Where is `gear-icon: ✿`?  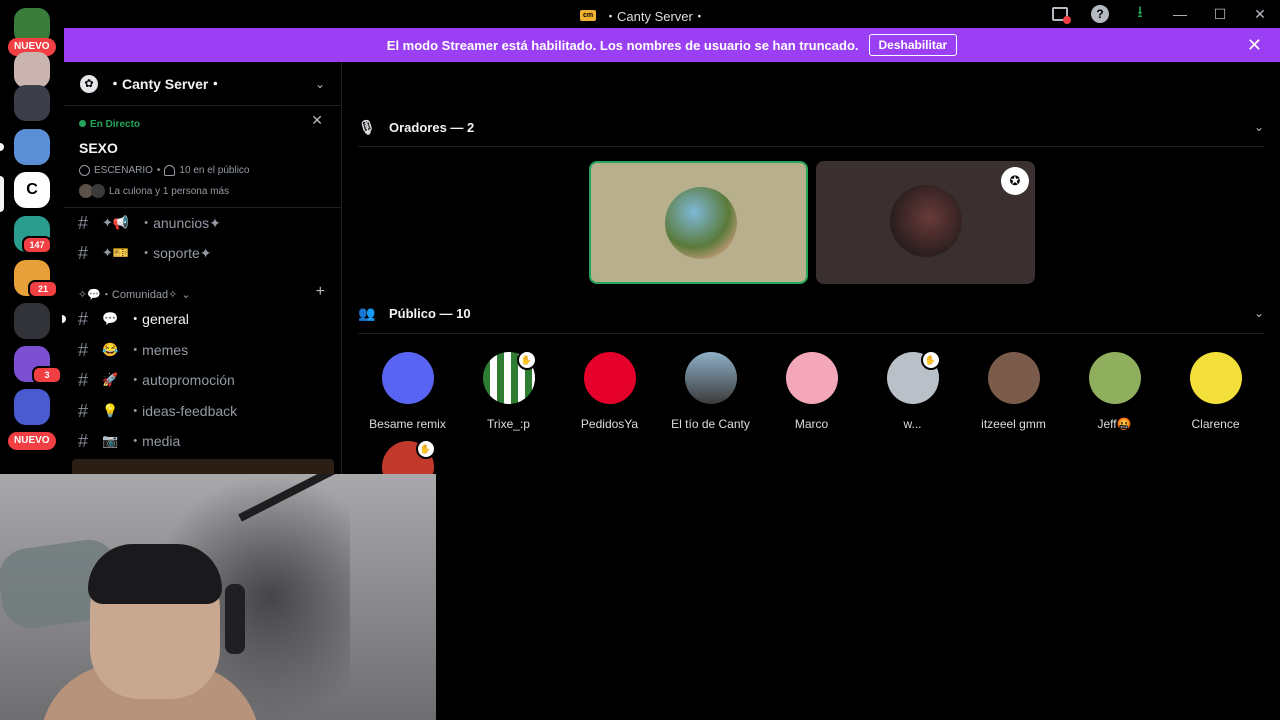 gear-icon: ✿ is located at coordinates (89, 83).